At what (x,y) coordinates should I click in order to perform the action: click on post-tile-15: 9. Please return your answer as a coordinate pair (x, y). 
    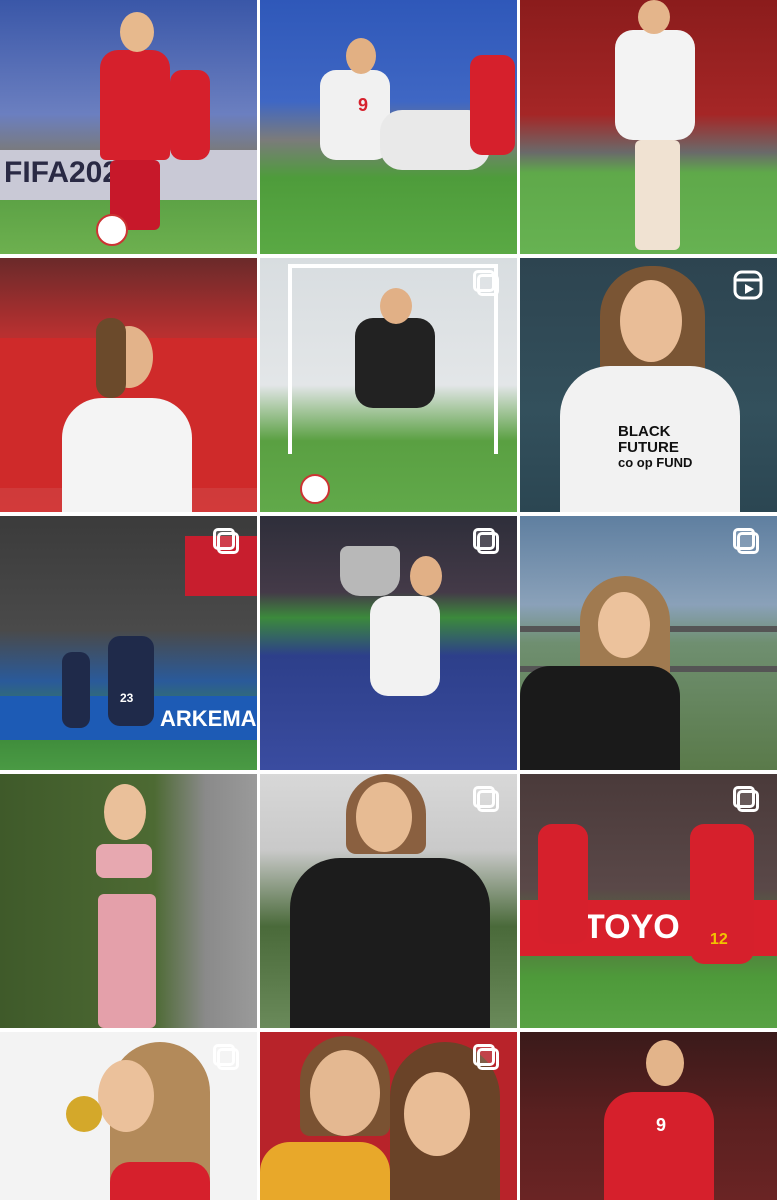
    Looking at the image, I should click on (648, 1116).